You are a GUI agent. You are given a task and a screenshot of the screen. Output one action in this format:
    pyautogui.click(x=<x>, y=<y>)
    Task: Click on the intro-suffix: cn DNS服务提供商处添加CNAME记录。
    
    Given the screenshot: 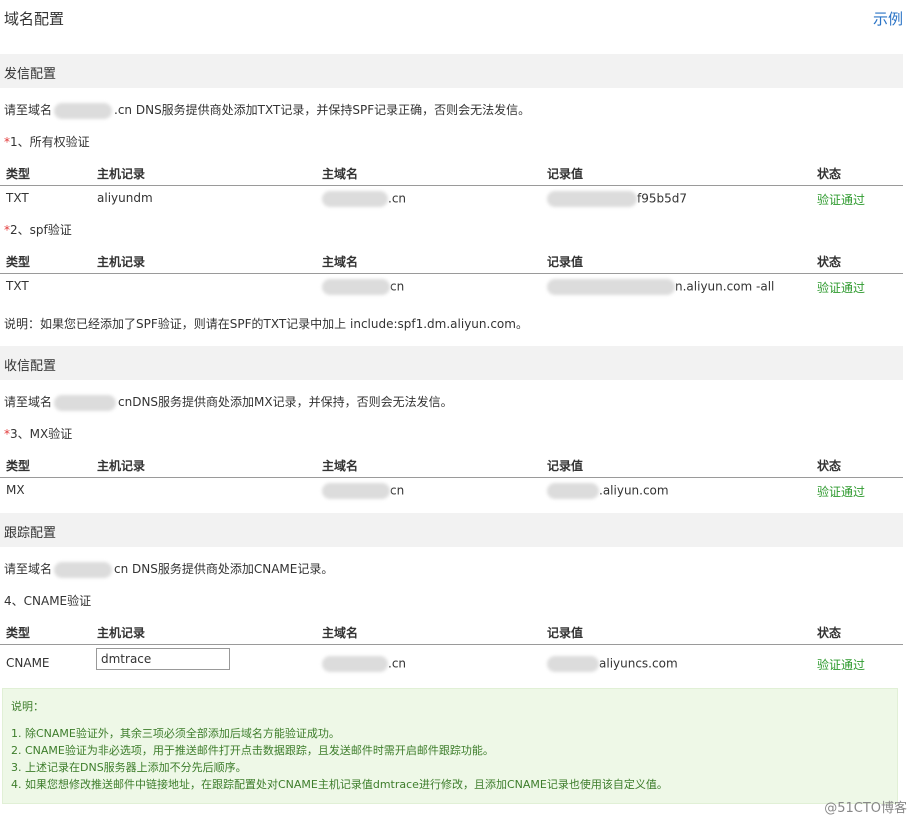 What is the action you would take?
    pyautogui.click(x=224, y=569)
    